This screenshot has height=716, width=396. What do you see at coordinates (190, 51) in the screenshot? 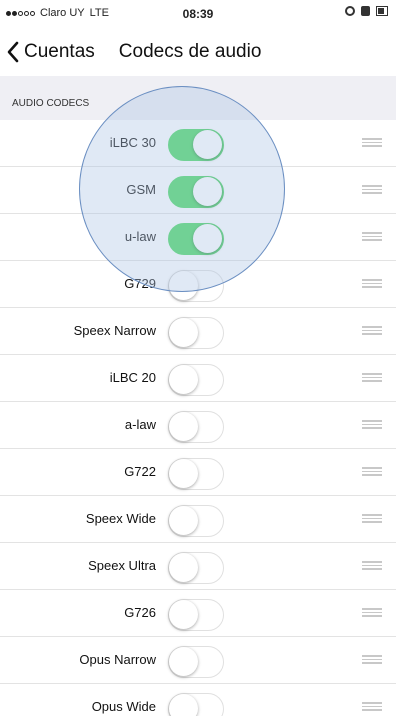
I see `page-title: Codecs de audio` at bounding box center [190, 51].